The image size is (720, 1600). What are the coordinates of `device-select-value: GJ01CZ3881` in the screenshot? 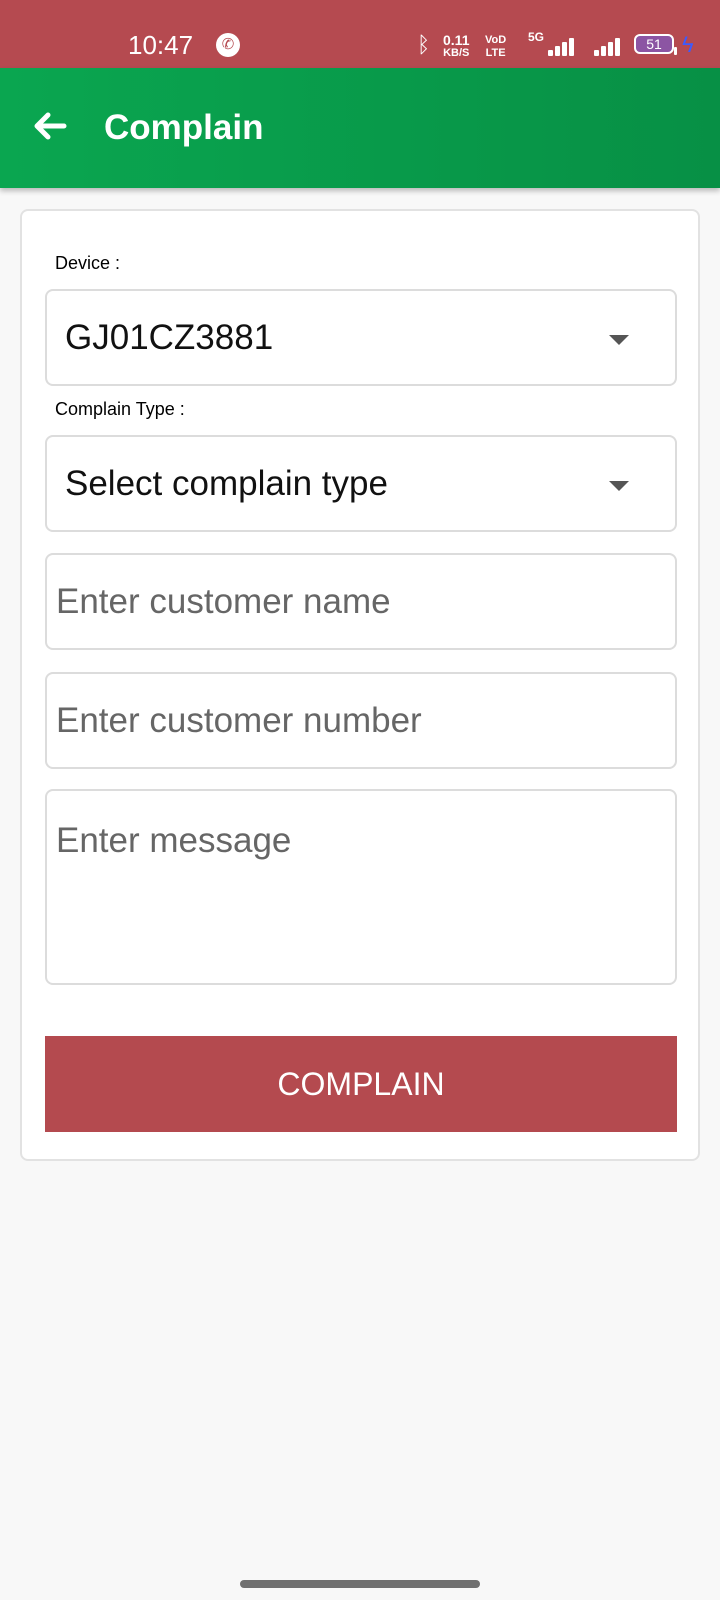 It's located at (169, 337).